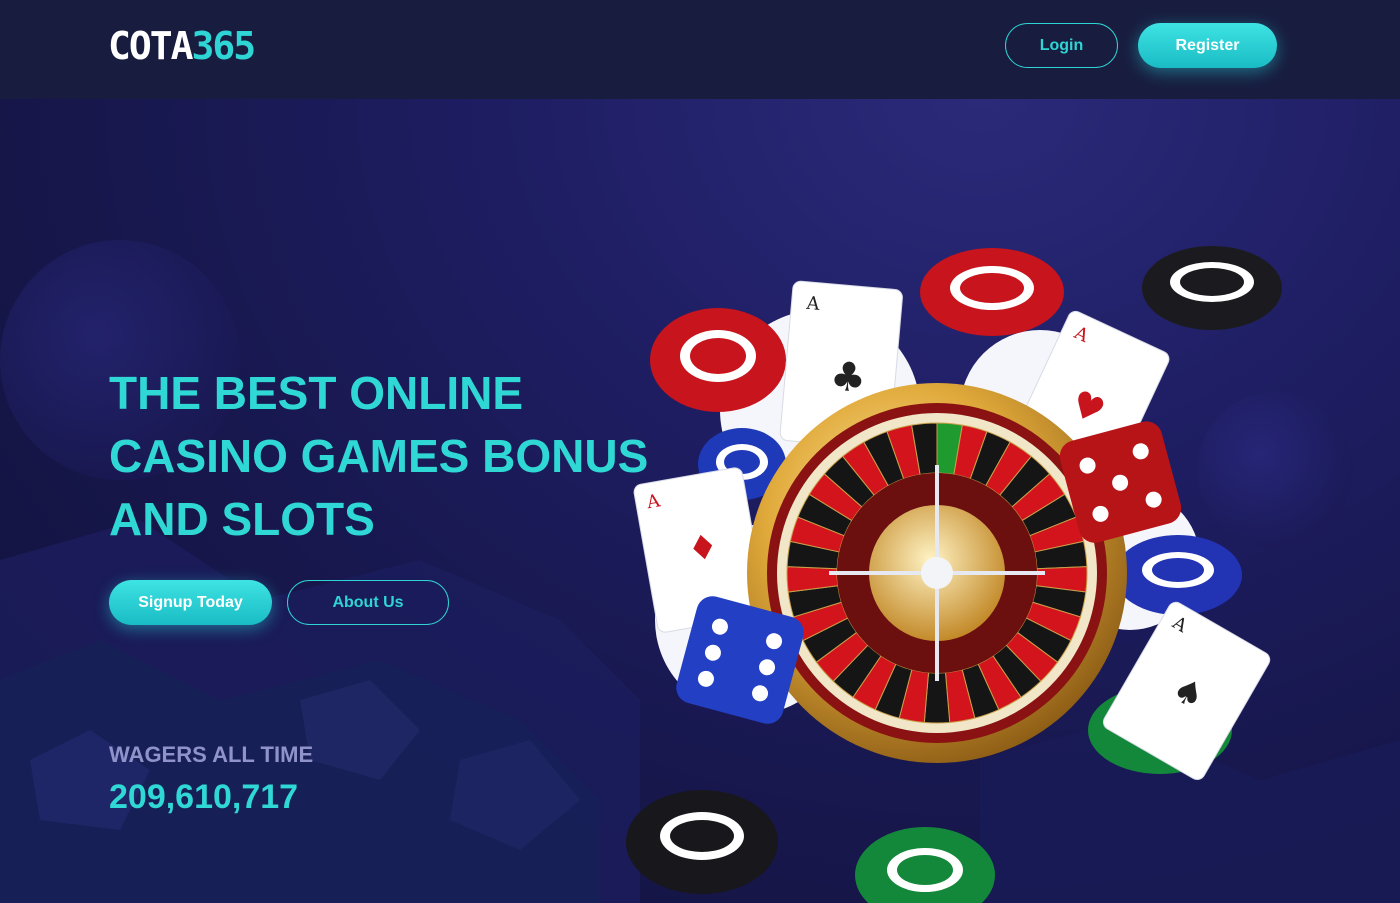  I want to click on logo-text: COTA, so click(151, 46).